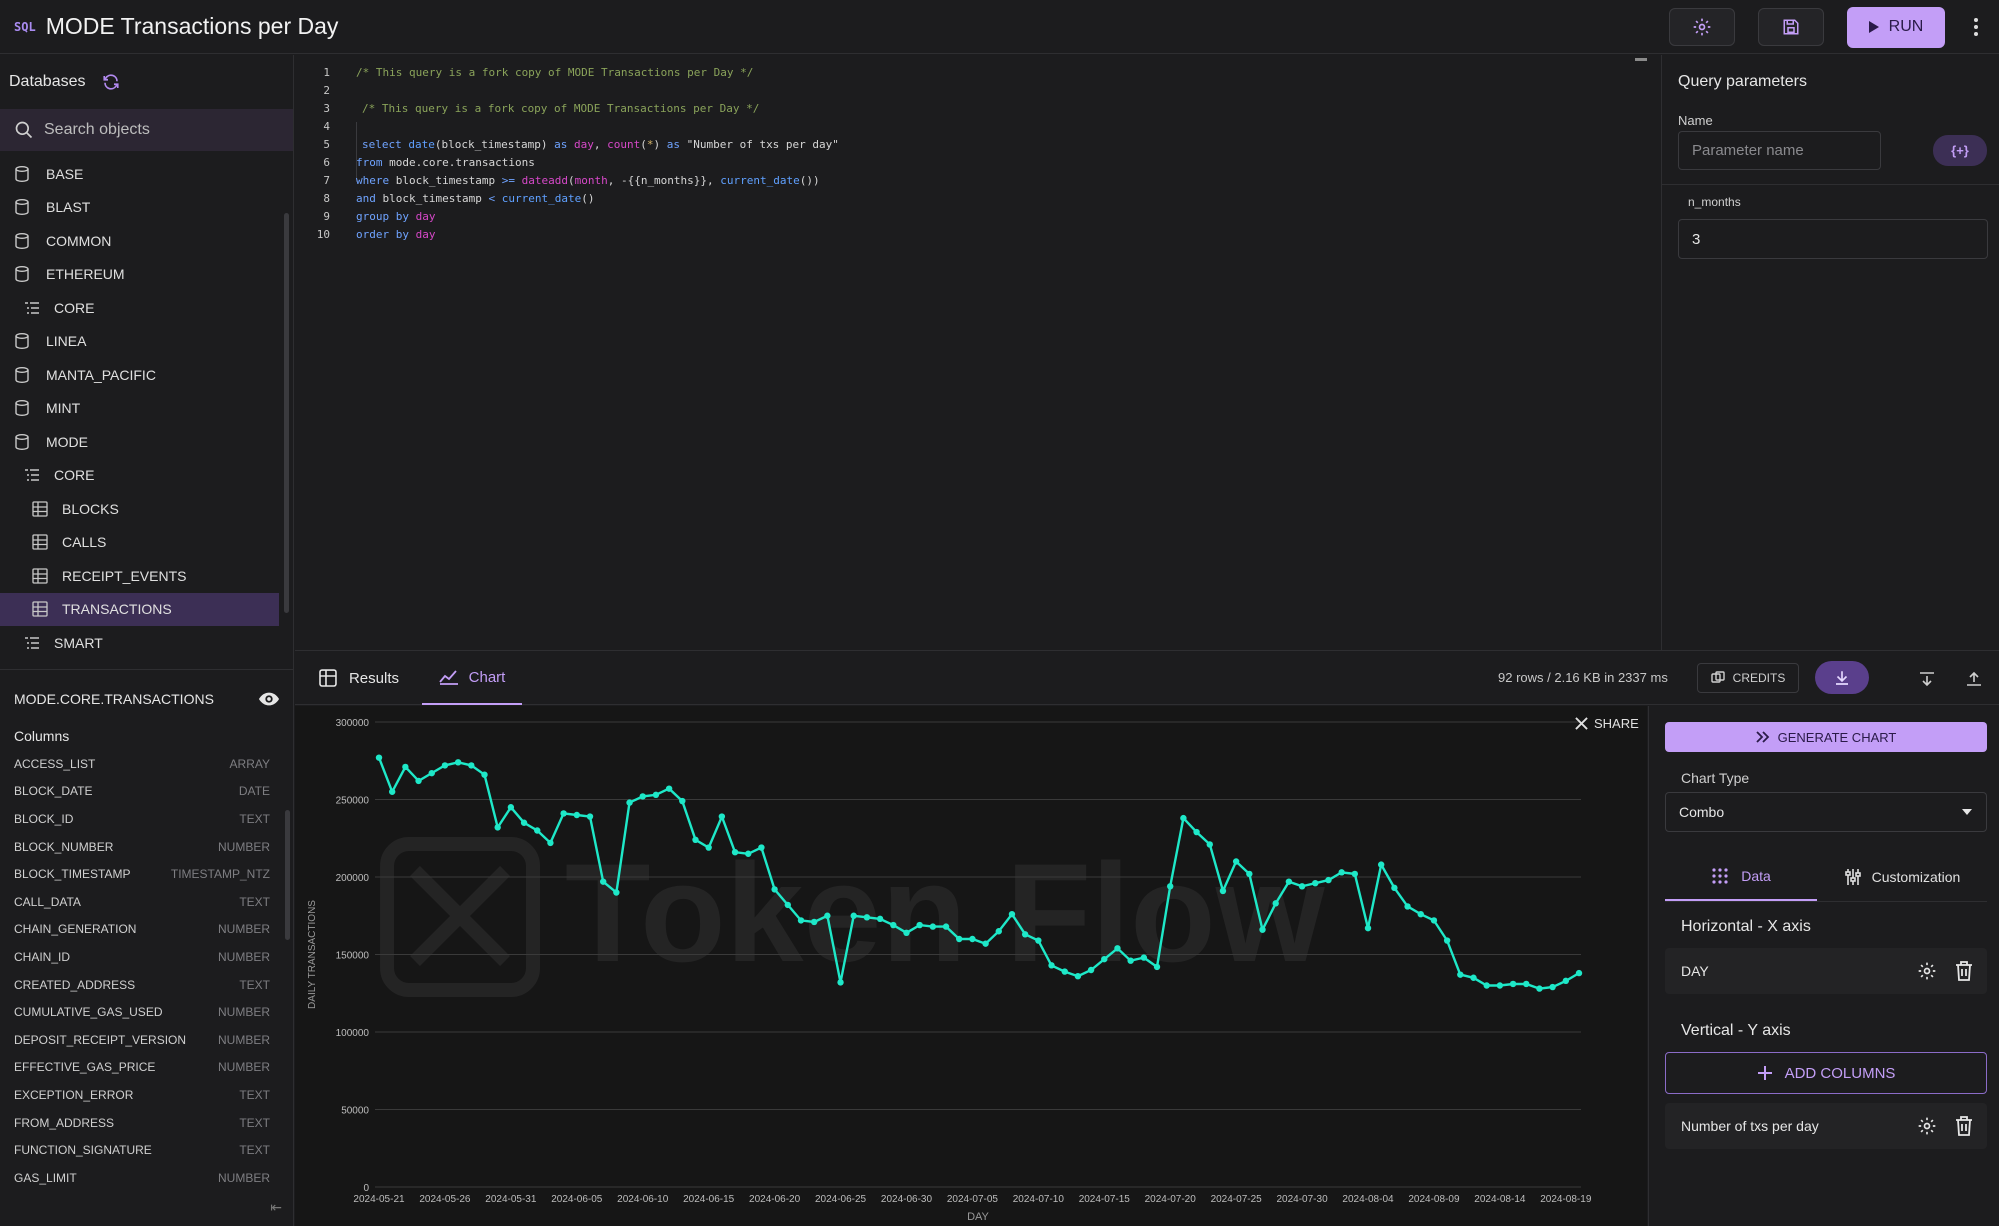  What do you see at coordinates (139, 609) in the screenshot?
I see `sidebar-item: TRANSACTIONS` at bounding box center [139, 609].